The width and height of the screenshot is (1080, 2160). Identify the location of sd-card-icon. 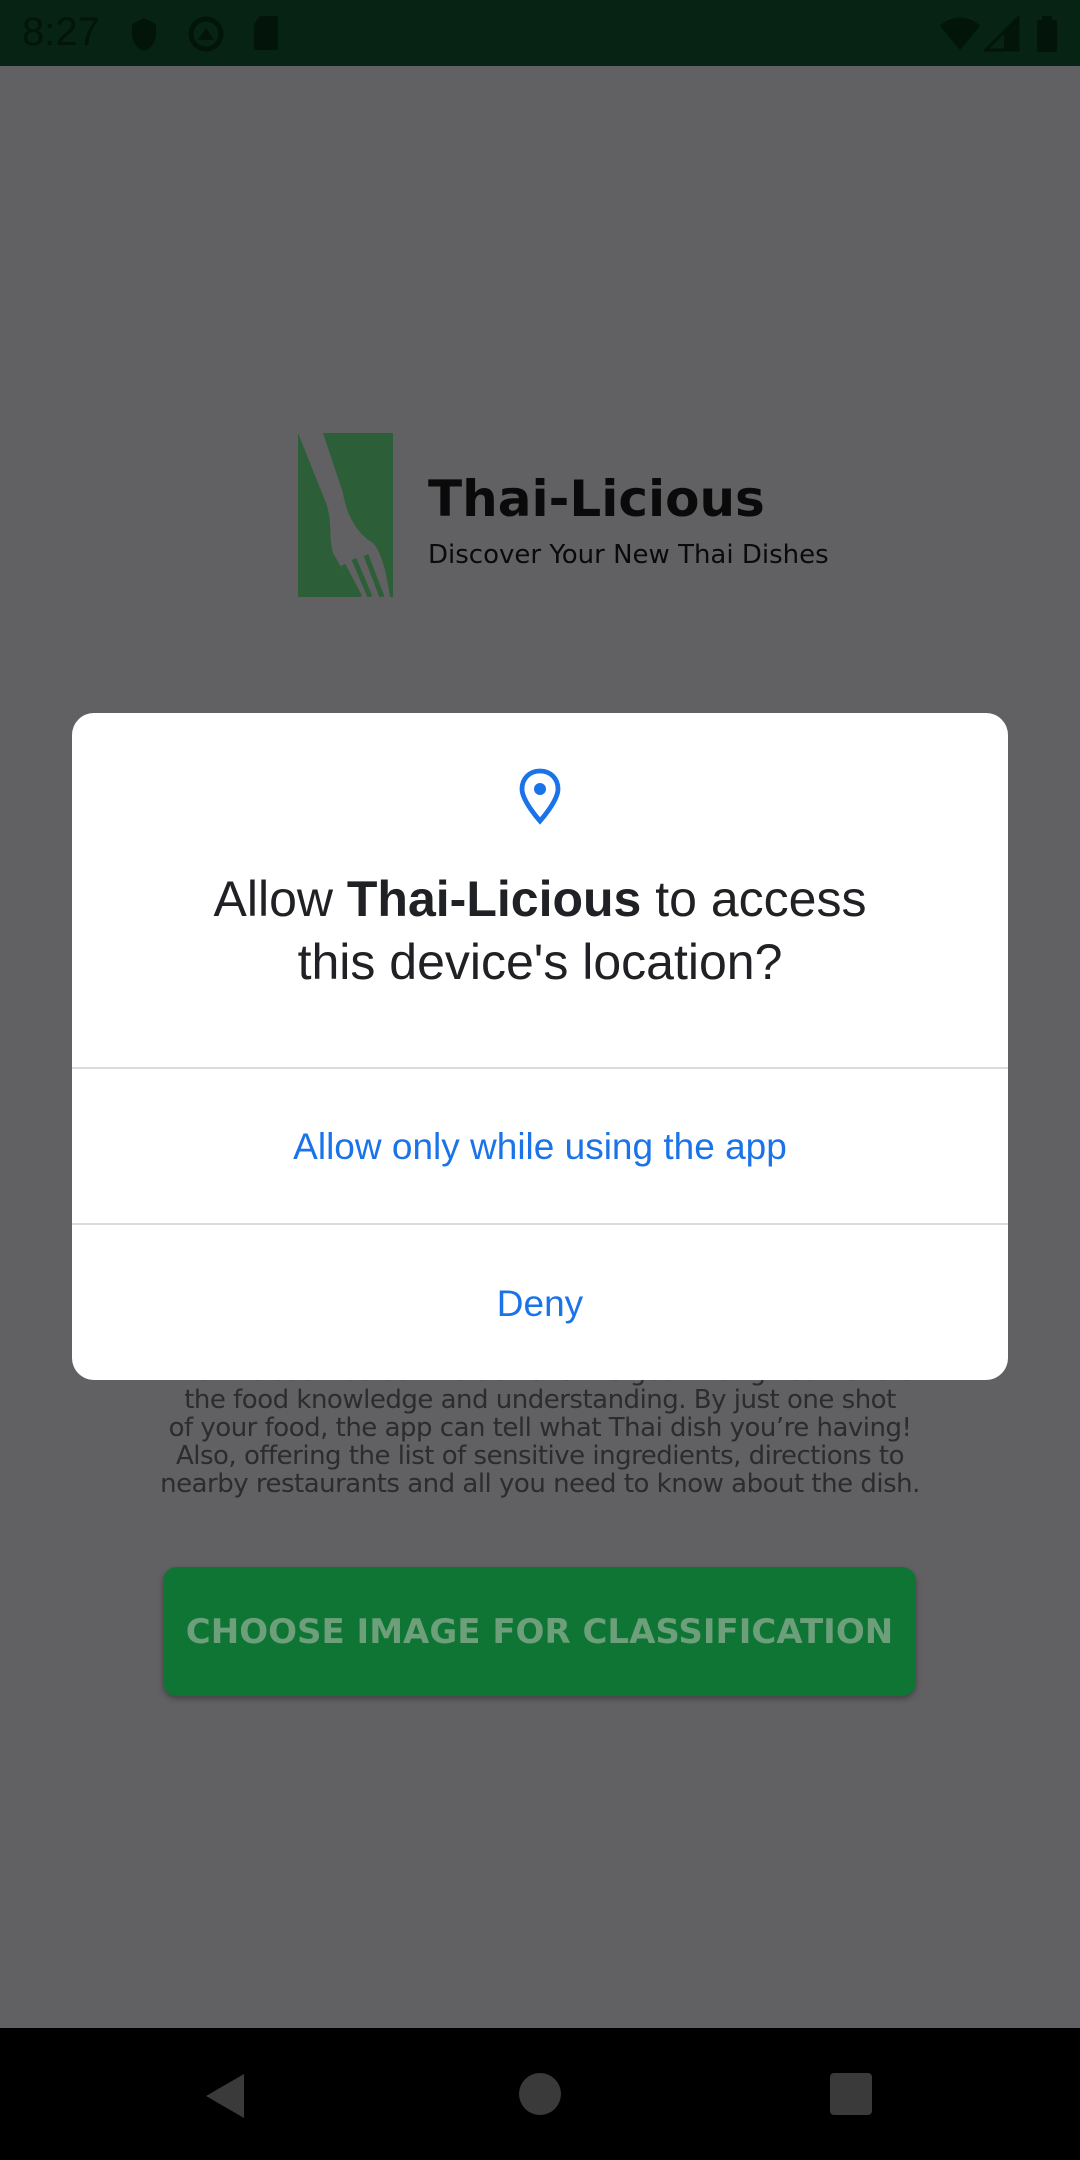
(266, 33).